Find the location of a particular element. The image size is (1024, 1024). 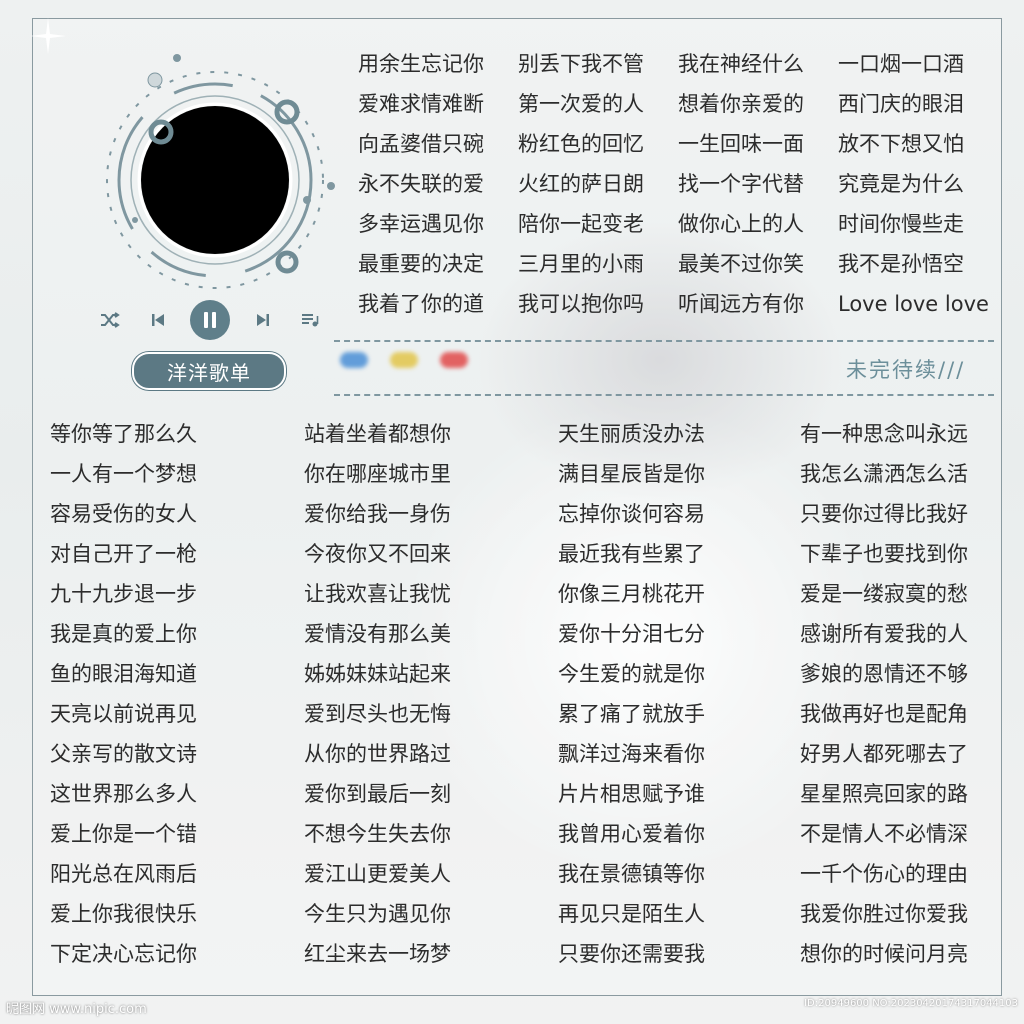

song-title: 鱼的眼泪海知道 is located at coordinates (123, 674).